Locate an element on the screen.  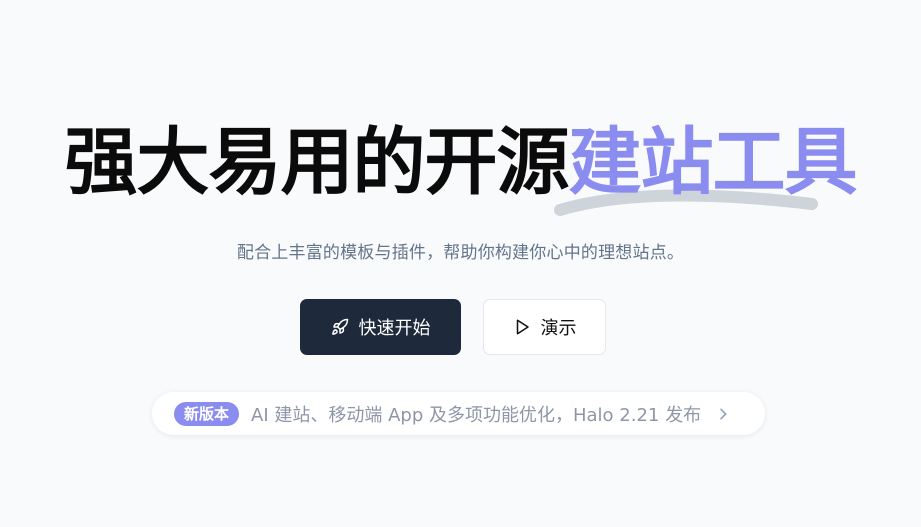
announcement-text: AI 建站、移动端 App 及多项功能优化，Halo 2.21 发布 is located at coordinates (476, 415).